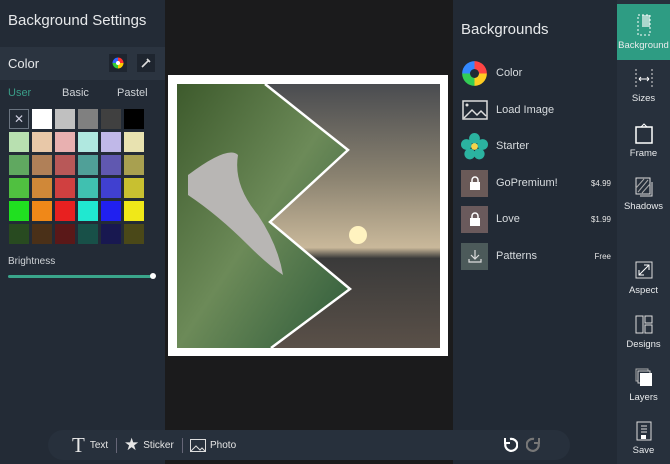 This screenshot has height=464, width=670. I want to click on text-label: Text, so click(99, 445).